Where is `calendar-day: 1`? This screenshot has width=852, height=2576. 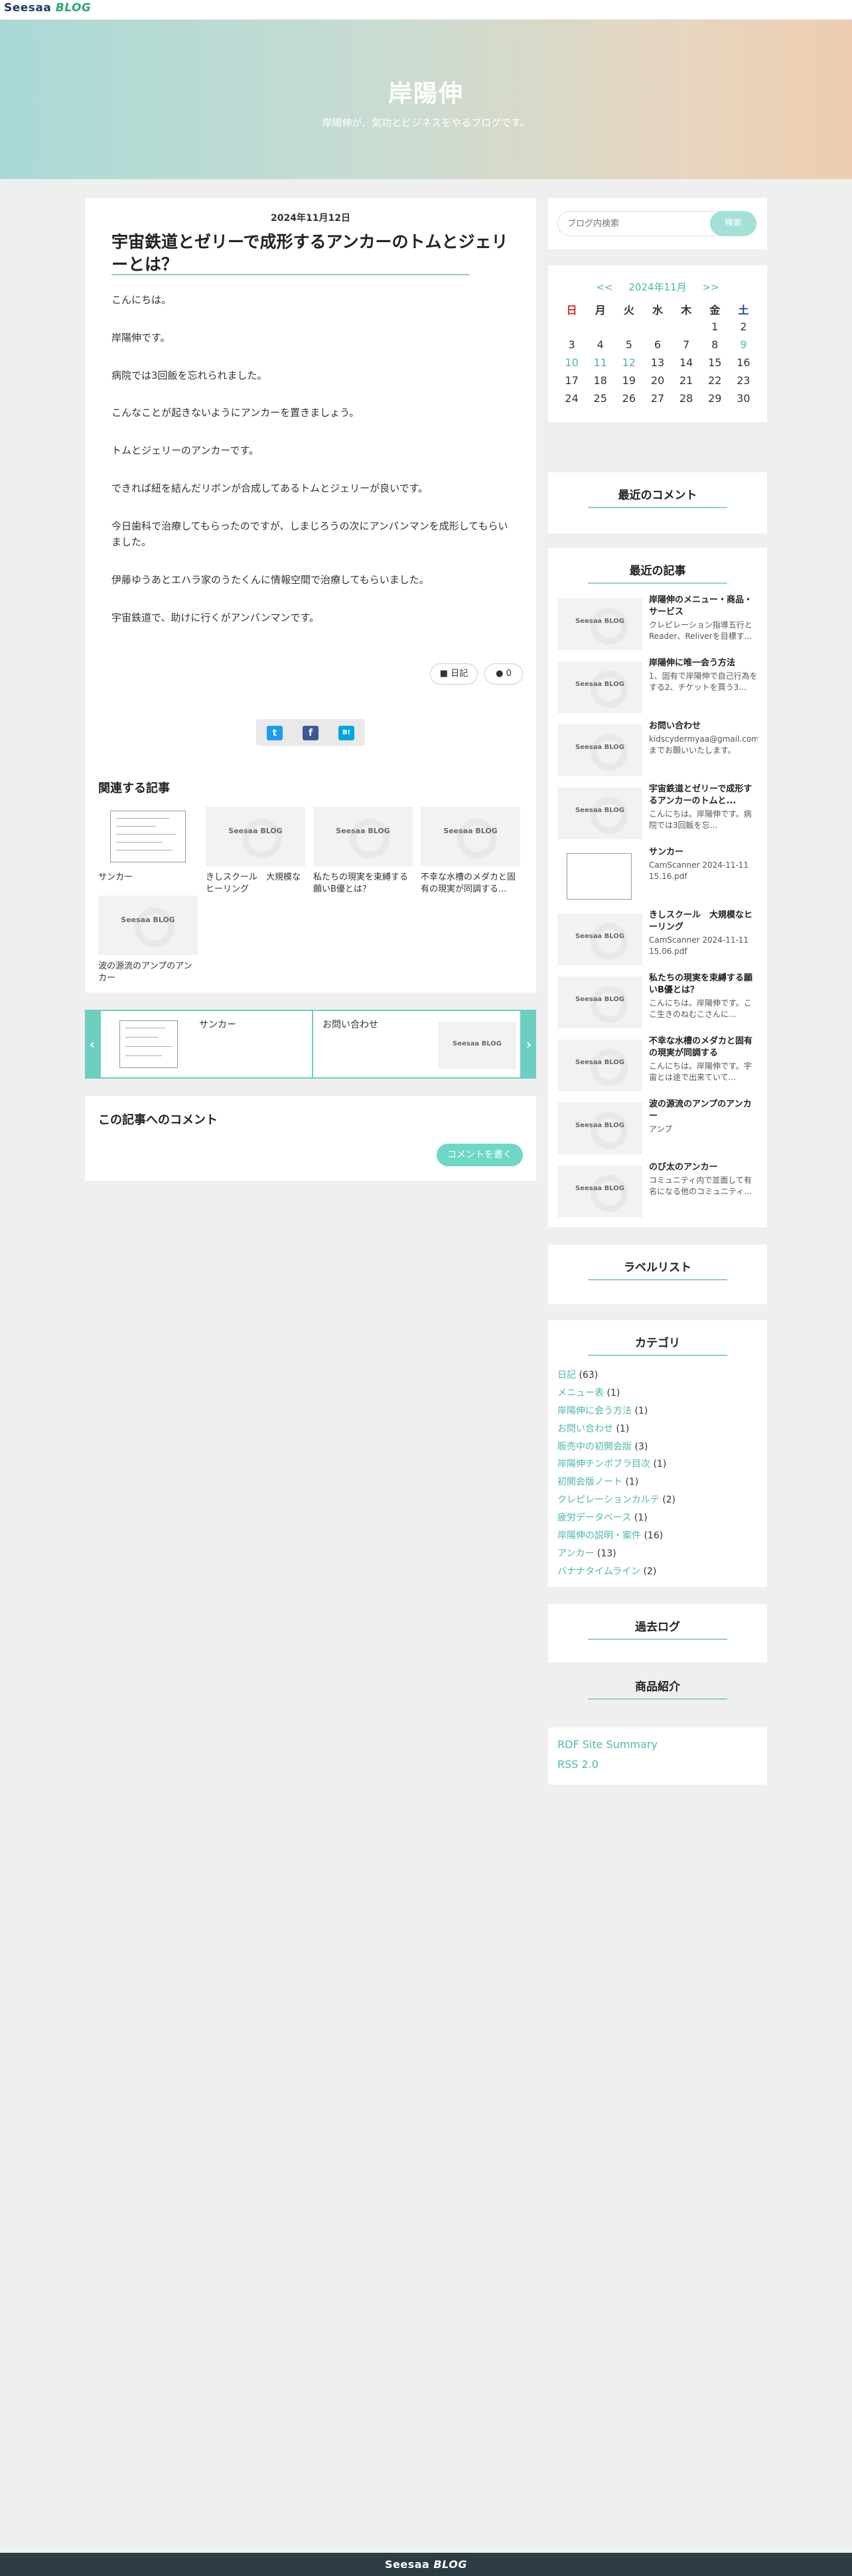 calendar-day: 1 is located at coordinates (715, 326).